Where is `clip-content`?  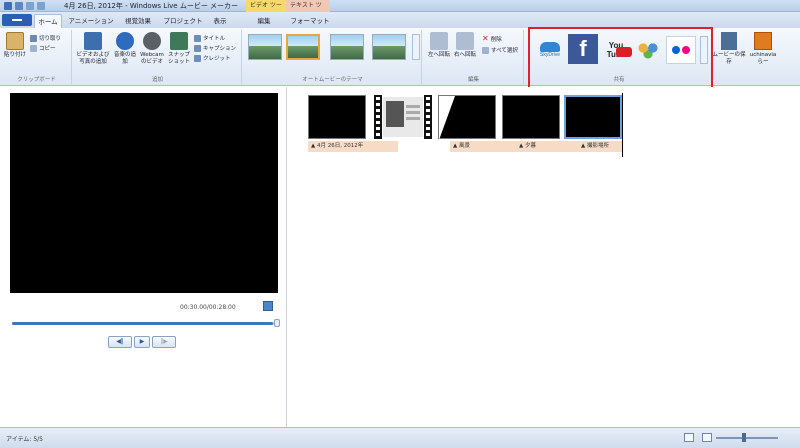
clip-content is located at coordinates (403, 117).